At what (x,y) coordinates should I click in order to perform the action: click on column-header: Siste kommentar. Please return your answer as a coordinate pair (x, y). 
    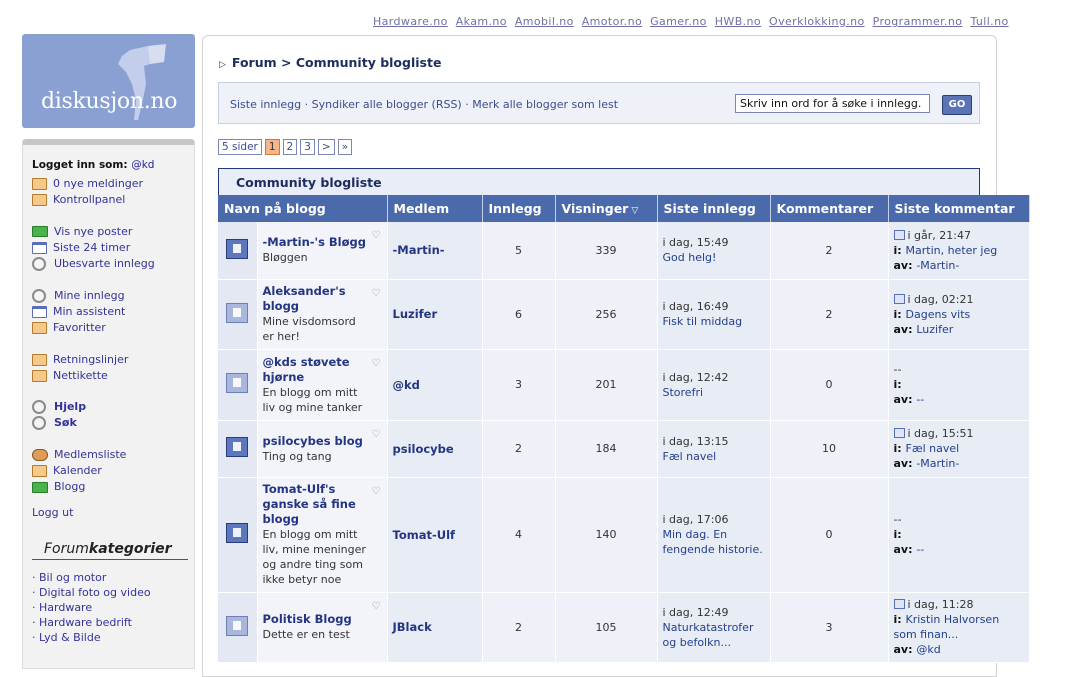
    Looking at the image, I should click on (959, 208).